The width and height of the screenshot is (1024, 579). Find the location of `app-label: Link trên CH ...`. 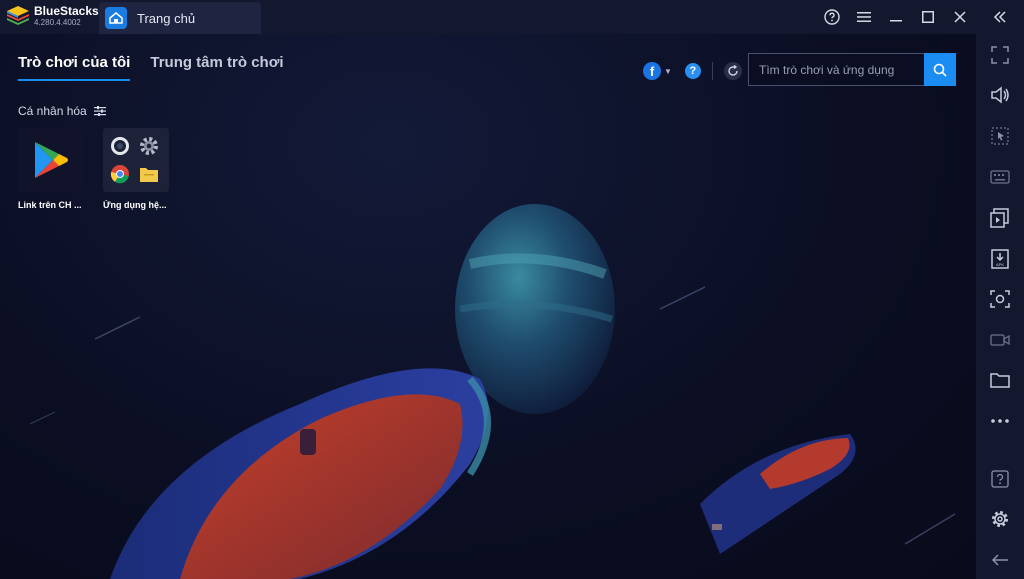

app-label: Link trên CH ... is located at coordinates (50, 205).